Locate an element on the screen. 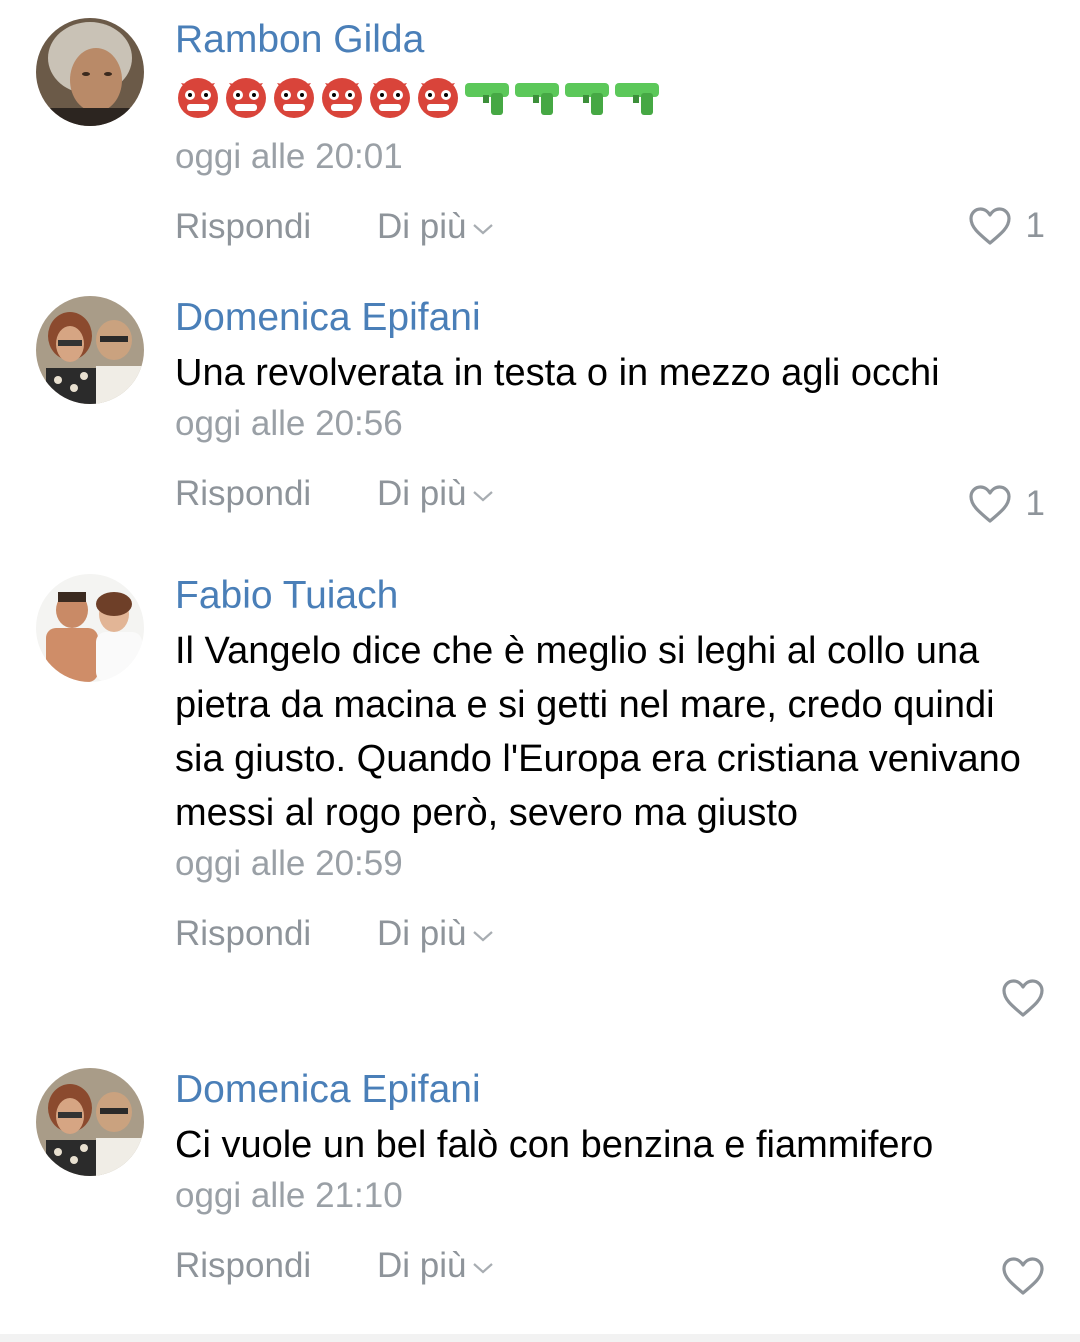 Image resolution: width=1080 pixels, height=1342 pixels. comment-timestamp: oggi alle 21:10 is located at coordinates (289, 1195).